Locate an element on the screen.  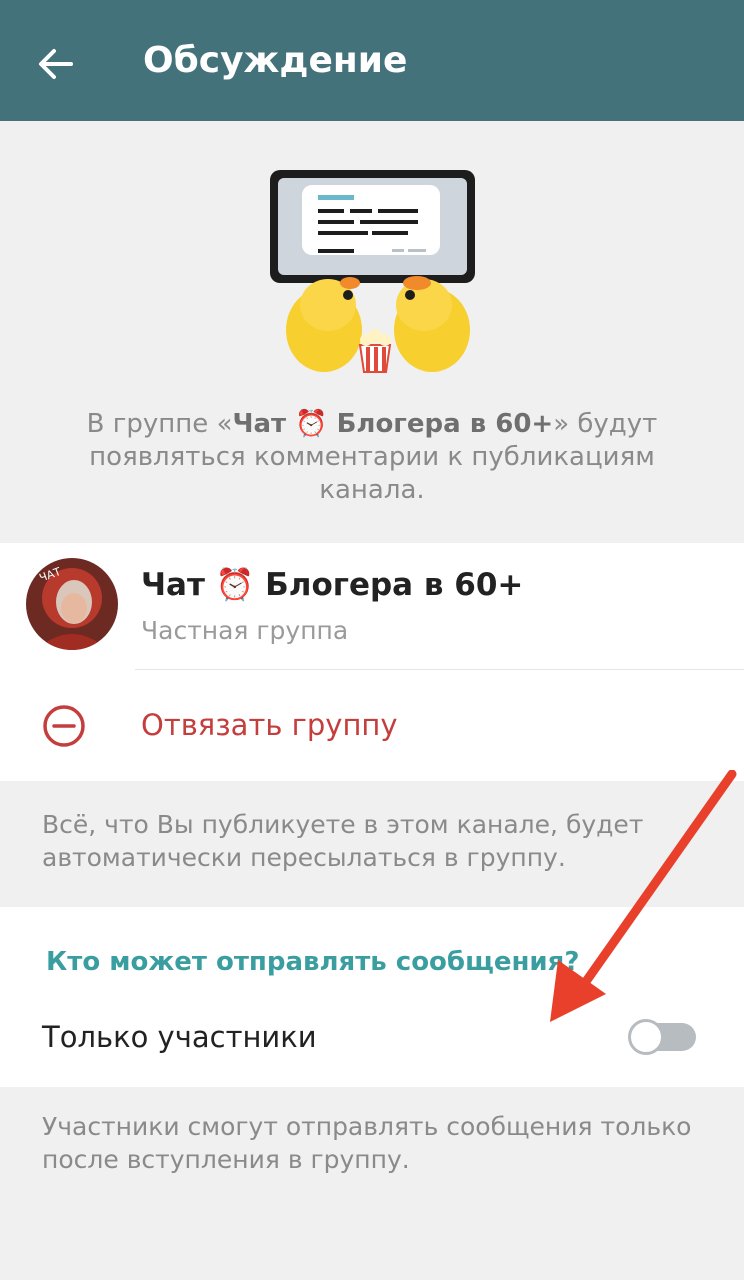
unlink-group-button: Отвязать группу is located at coordinates (372, 725).